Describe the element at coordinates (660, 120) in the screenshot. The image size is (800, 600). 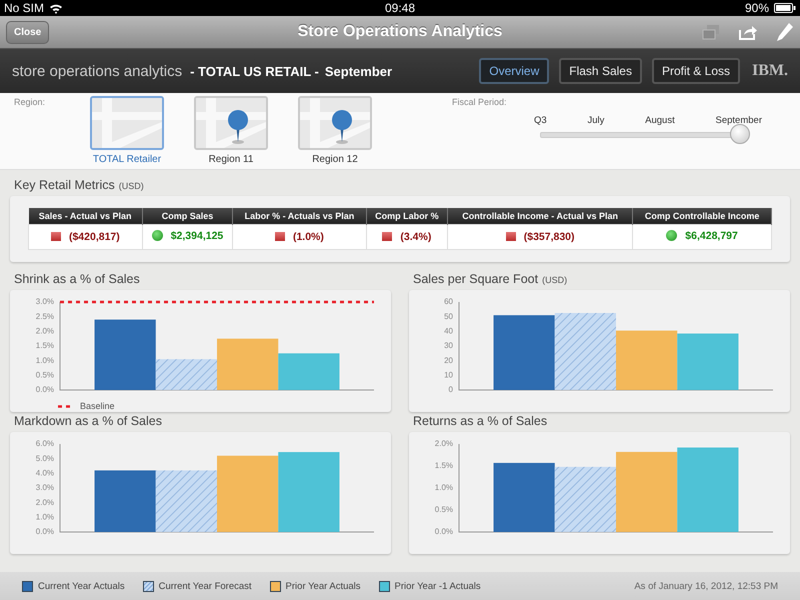
I see `period-stop-label: August` at that location.